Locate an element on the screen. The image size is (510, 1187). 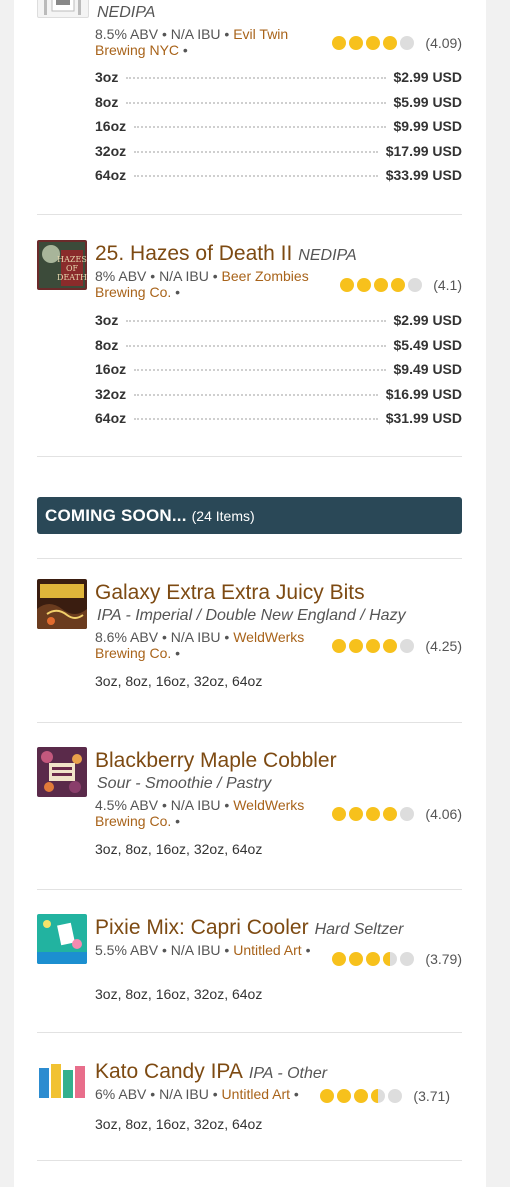
abv: 5.5% ABV is located at coordinates (127, 950).